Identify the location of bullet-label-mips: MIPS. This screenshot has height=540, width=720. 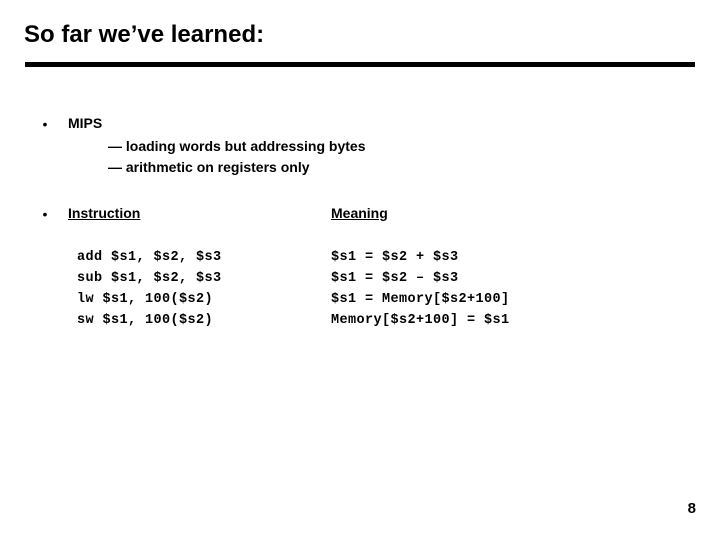
(85, 123).